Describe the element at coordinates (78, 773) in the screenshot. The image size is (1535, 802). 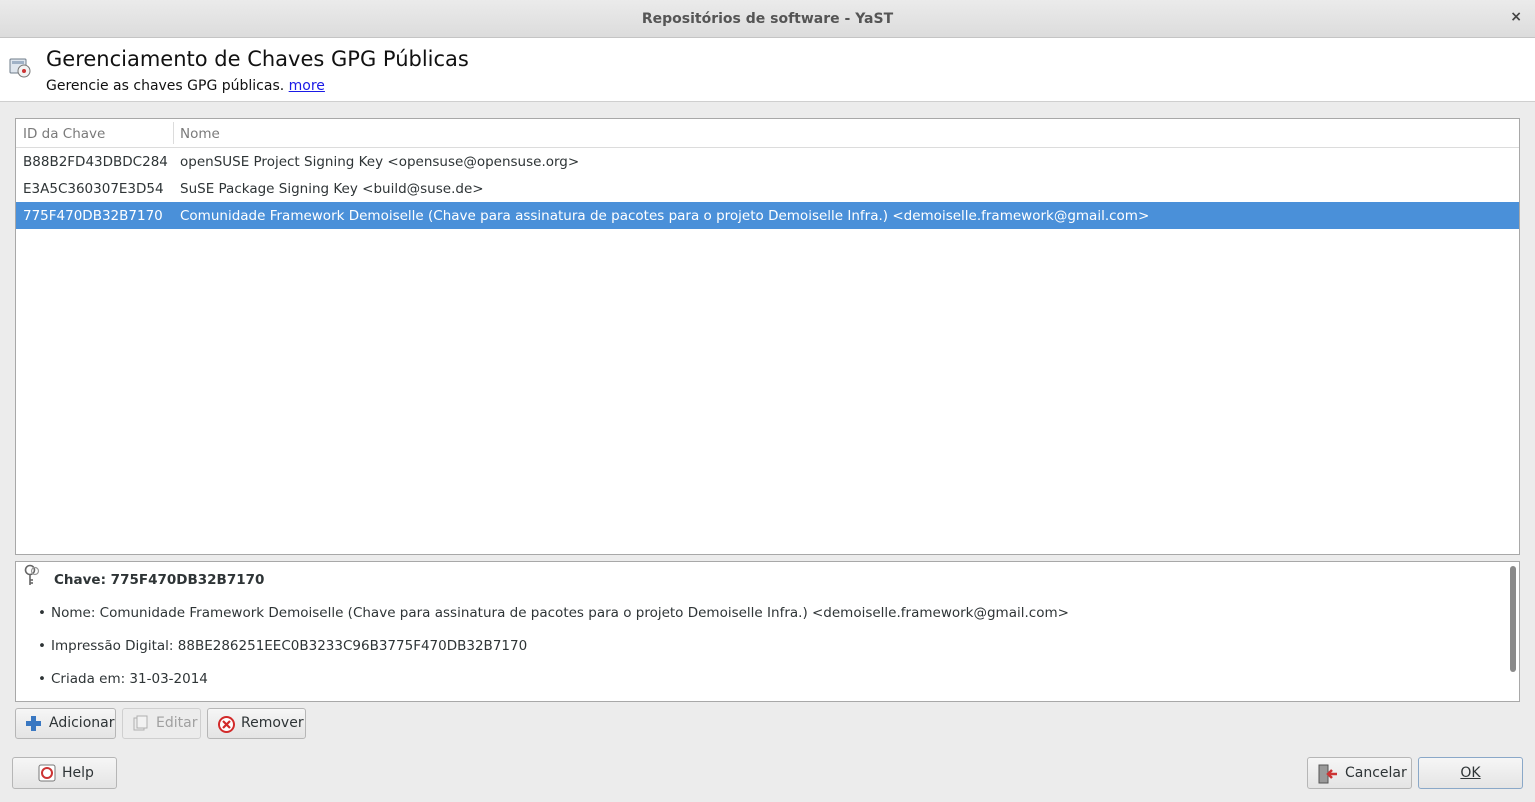
I see `help-button-label: Help` at that location.